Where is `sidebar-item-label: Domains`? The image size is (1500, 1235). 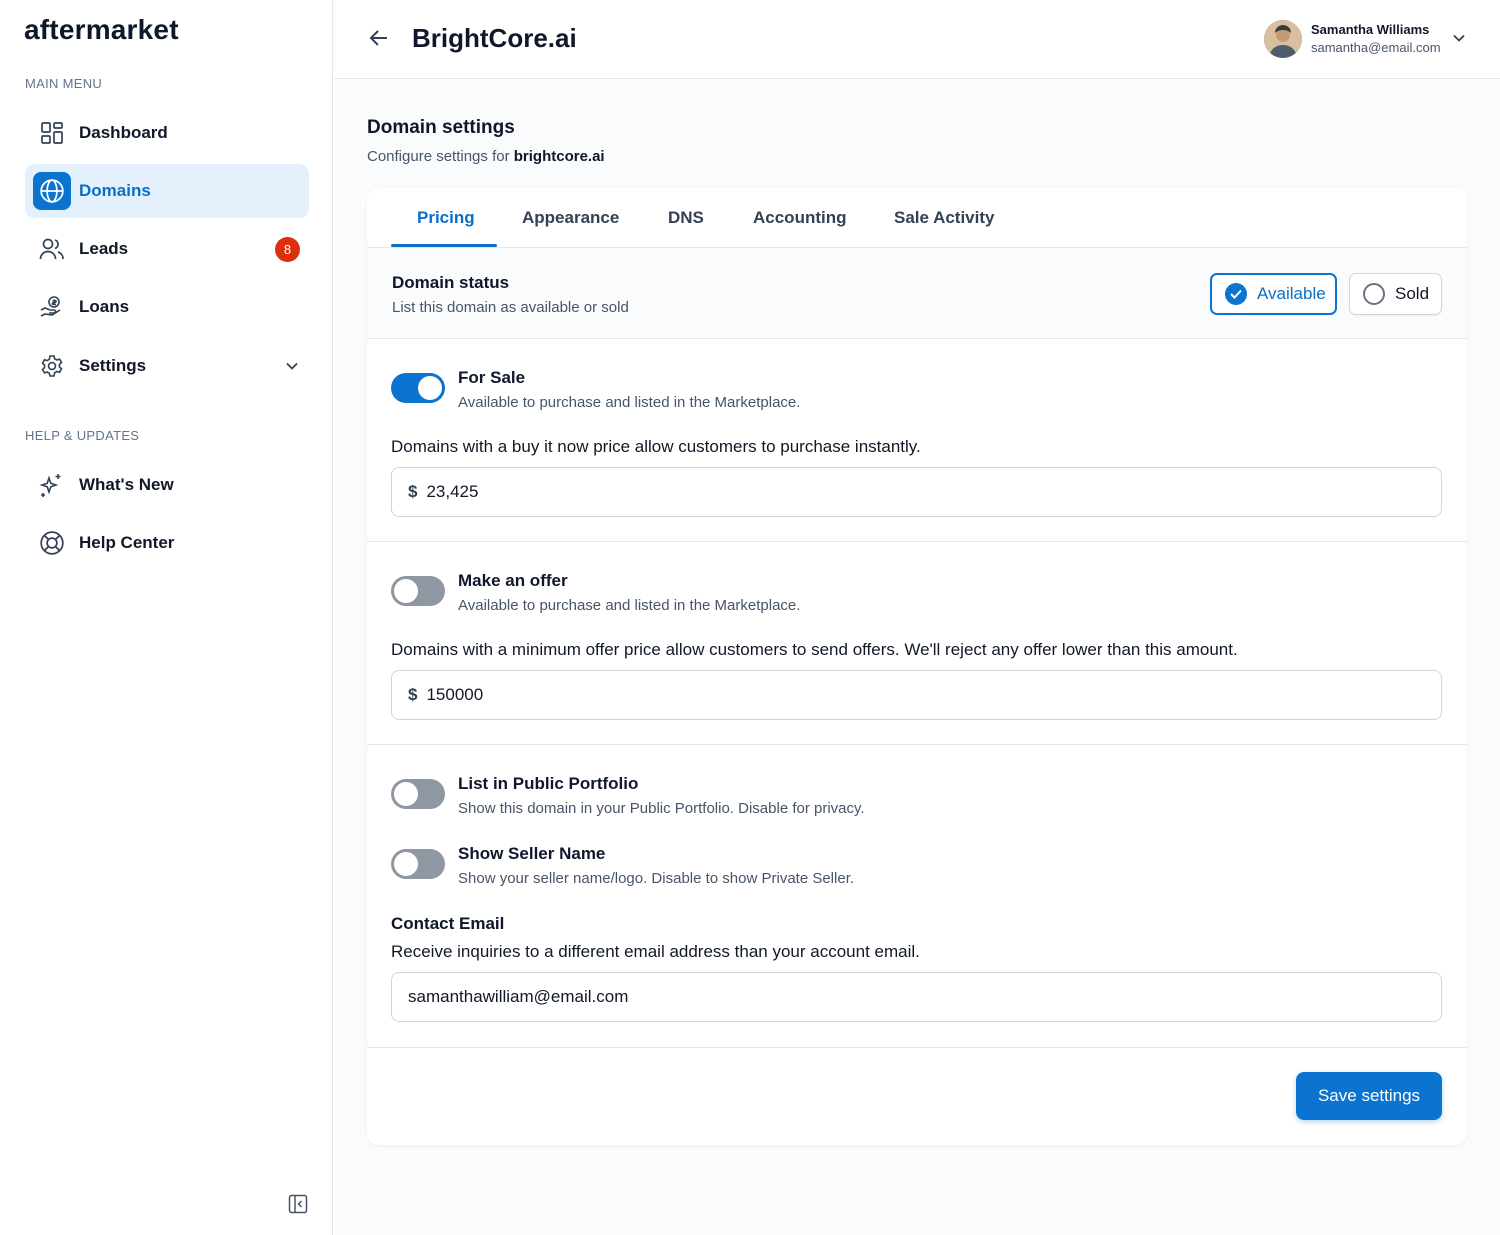
sidebar-item-label: Domains is located at coordinates (115, 190).